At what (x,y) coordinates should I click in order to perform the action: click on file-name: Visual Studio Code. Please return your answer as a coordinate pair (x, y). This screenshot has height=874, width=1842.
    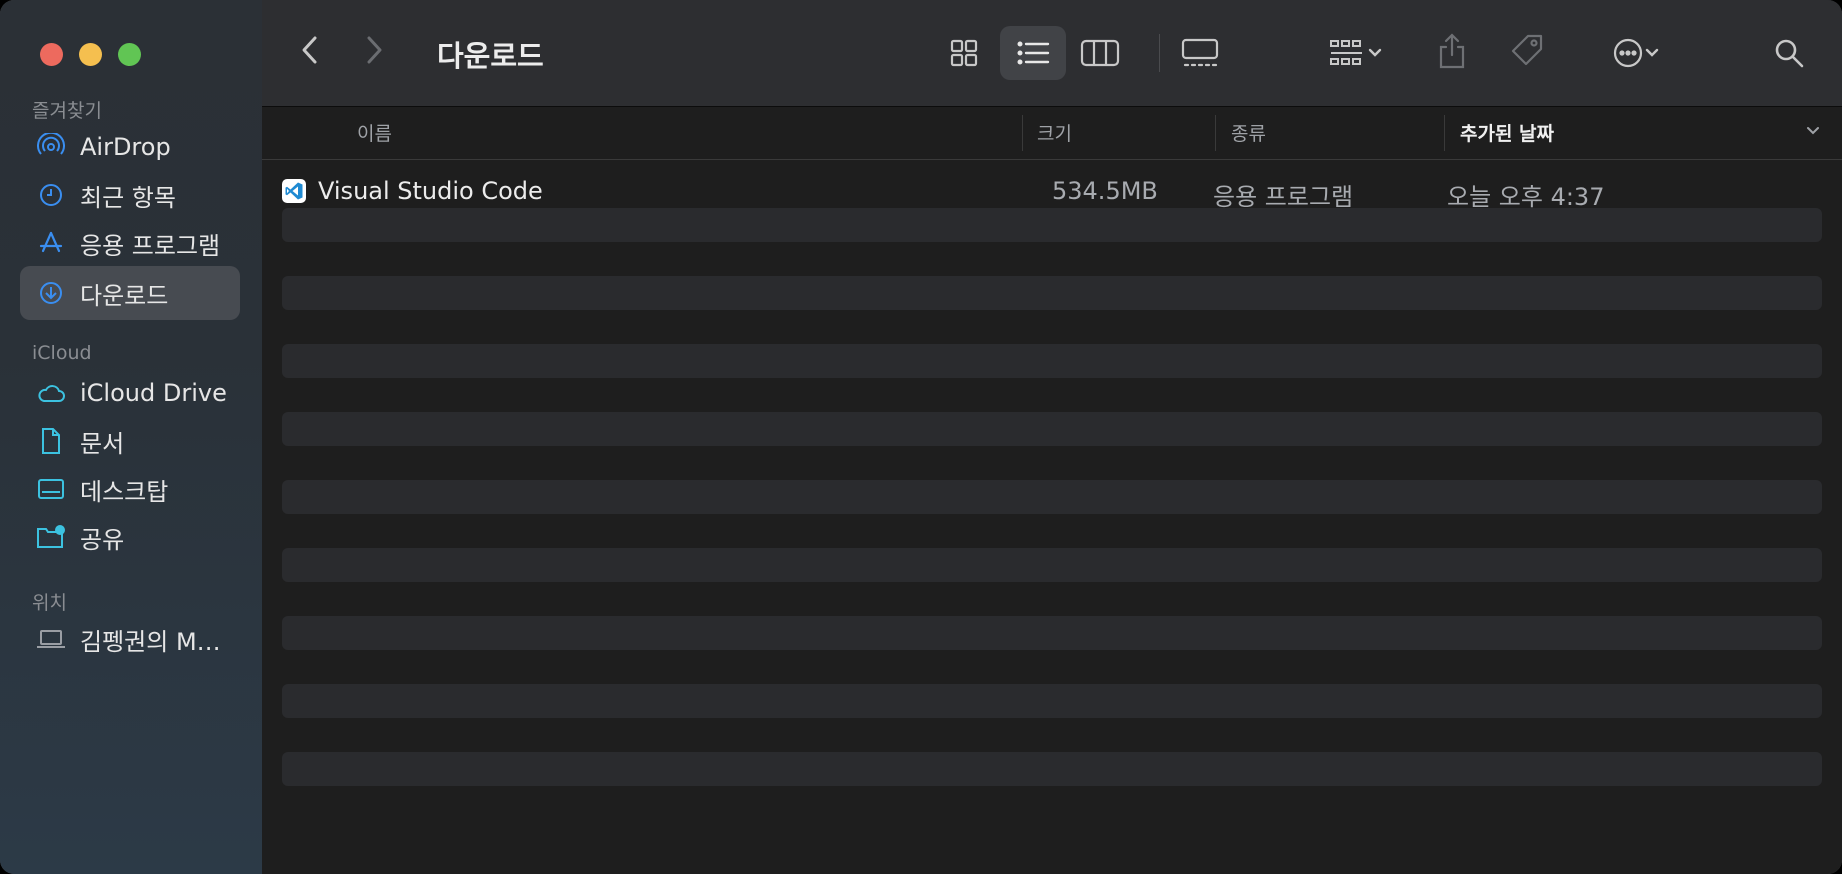
    Looking at the image, I should click on (430, 191).